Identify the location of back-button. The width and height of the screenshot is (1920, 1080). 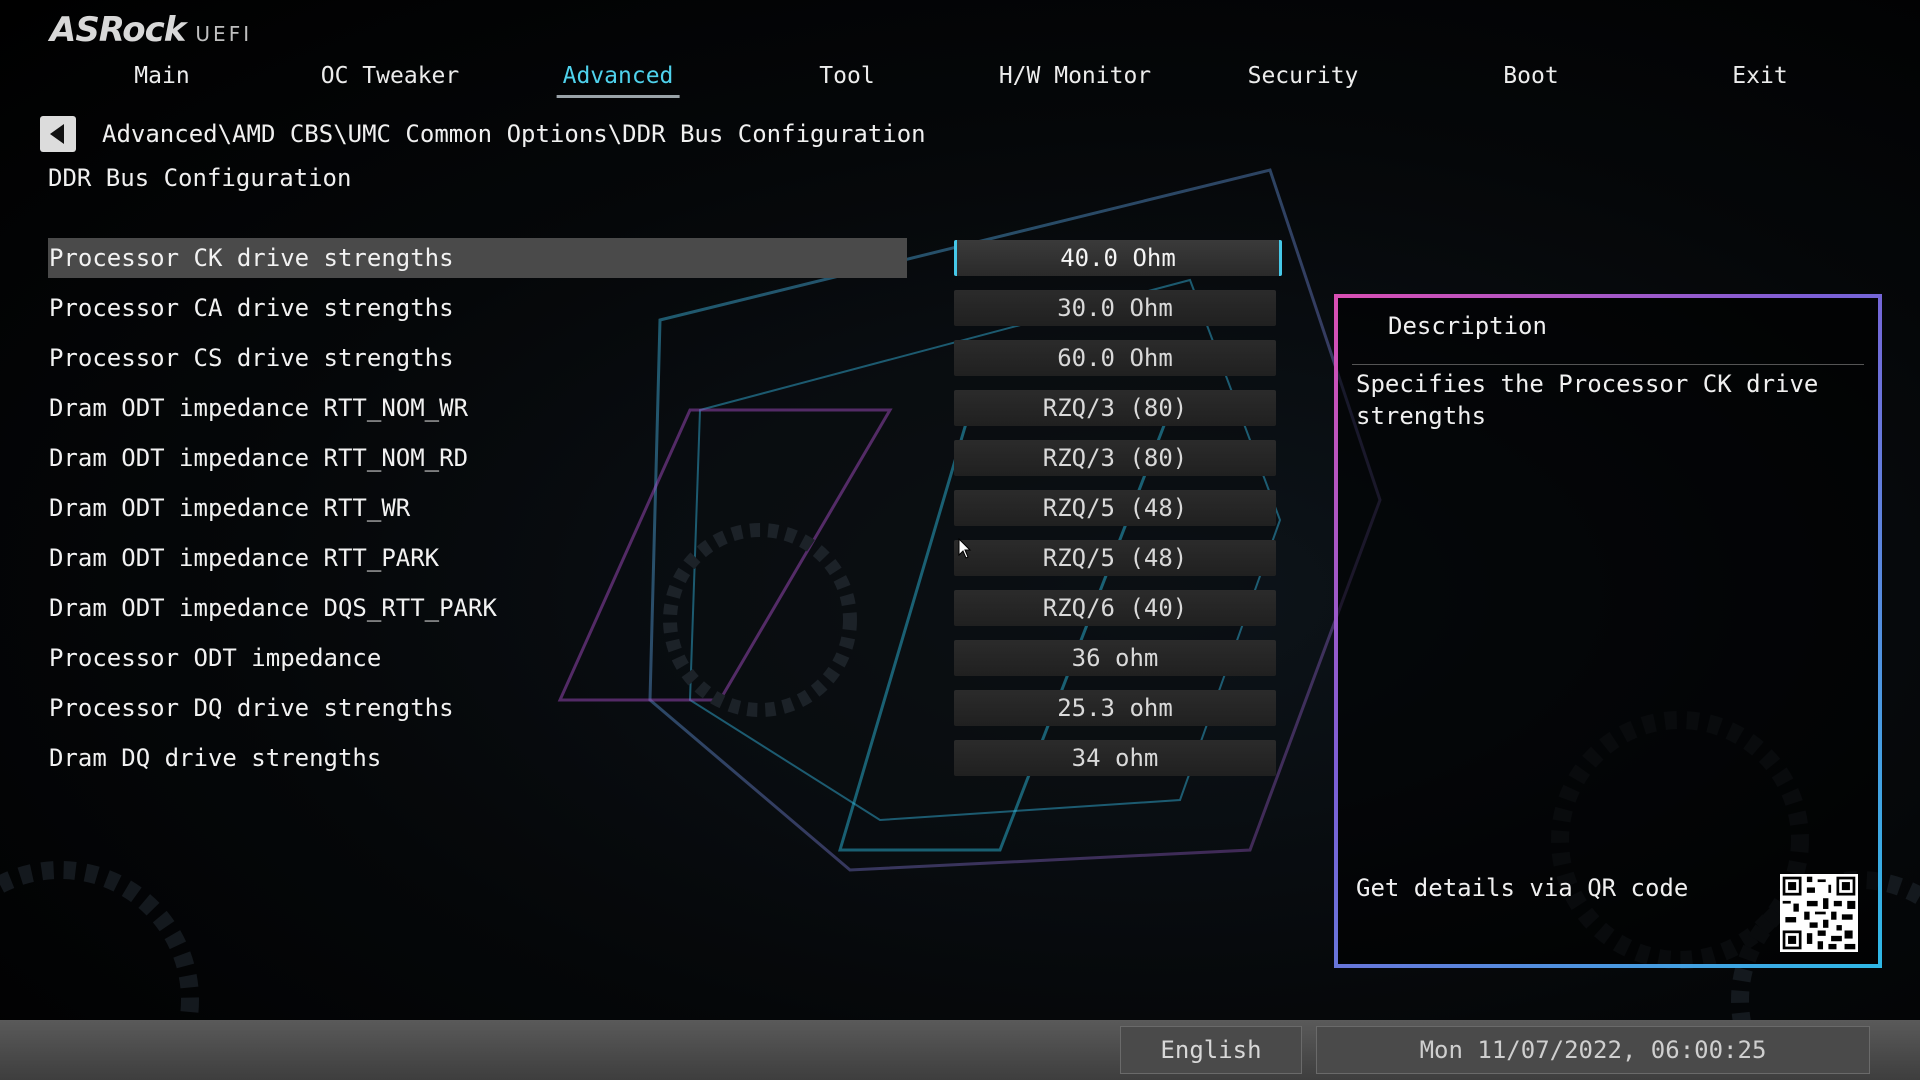
(58, 134).